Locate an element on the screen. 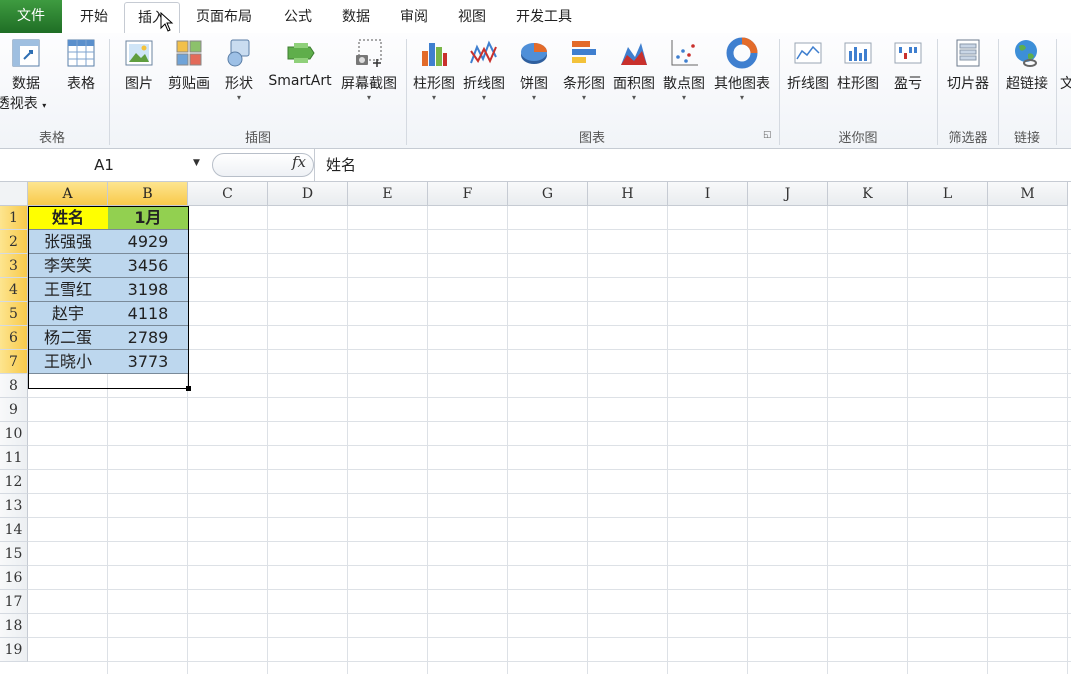 This screenshot has width=1071, height=674. cell-name: 李笑笑 is located at coordinates (68, 266).